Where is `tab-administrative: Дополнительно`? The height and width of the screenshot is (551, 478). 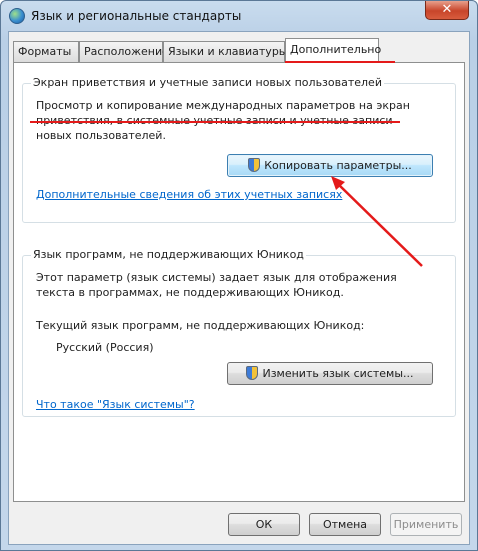 tab-administrative: Дополнительно is located at coordinates (333, 50).